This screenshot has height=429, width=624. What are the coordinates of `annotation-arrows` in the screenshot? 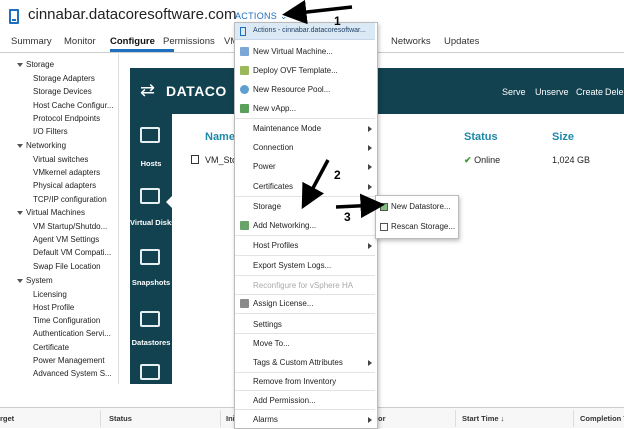 It's located at (333, 109).